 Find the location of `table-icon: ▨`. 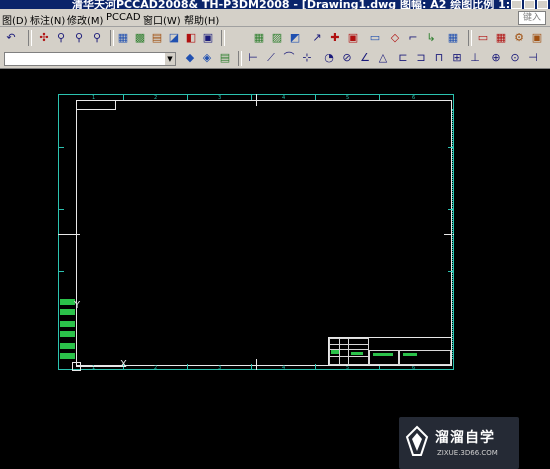

table-icon: ▨ is located at coordinates (277, 38).